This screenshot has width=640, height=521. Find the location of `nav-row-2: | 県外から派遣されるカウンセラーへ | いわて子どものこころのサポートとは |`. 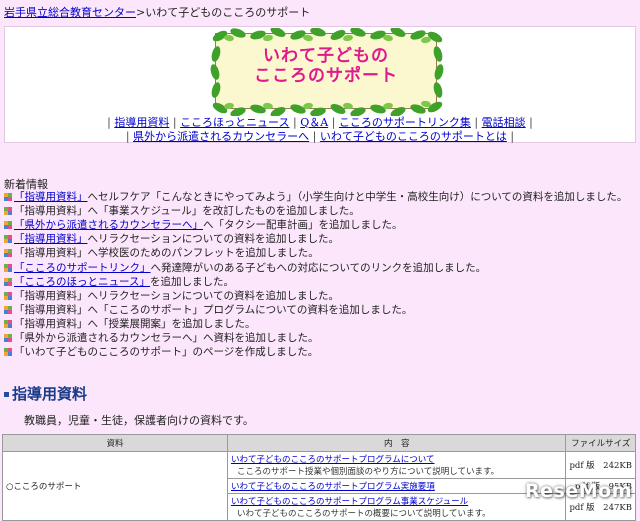

nav-row-2: | 県外から派遣されるカウンセラーへ | いわて子どものこころのサポートとは | is located at coordinates (320, 136).